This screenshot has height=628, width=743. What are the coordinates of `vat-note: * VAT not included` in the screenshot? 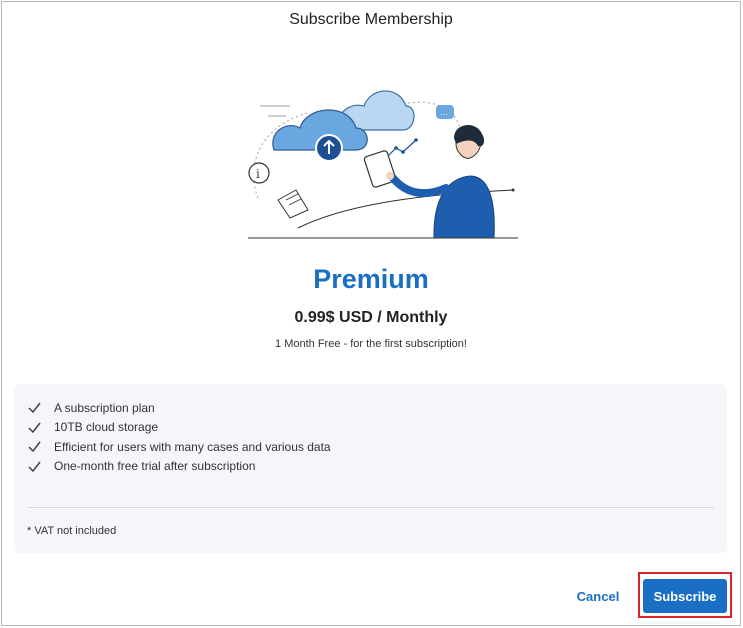 It's located at (72, 531).